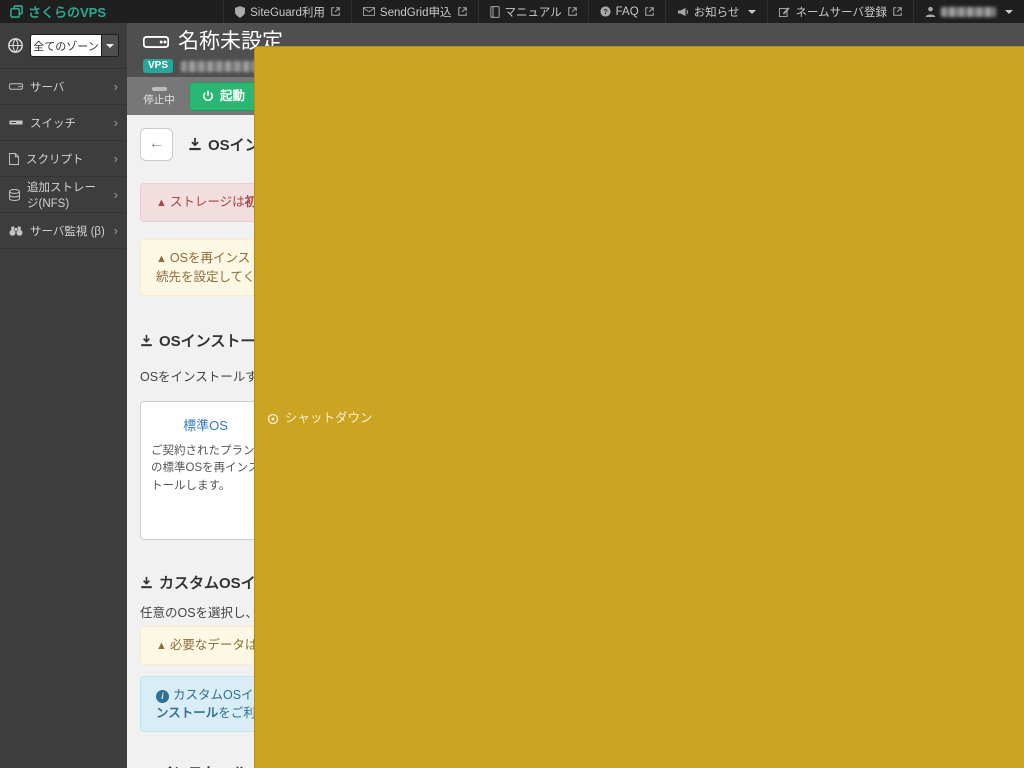  What do you see at coordinates (273, 419) in the screenshot?
I see `power-off-icon` at bounding box center [273, 419].